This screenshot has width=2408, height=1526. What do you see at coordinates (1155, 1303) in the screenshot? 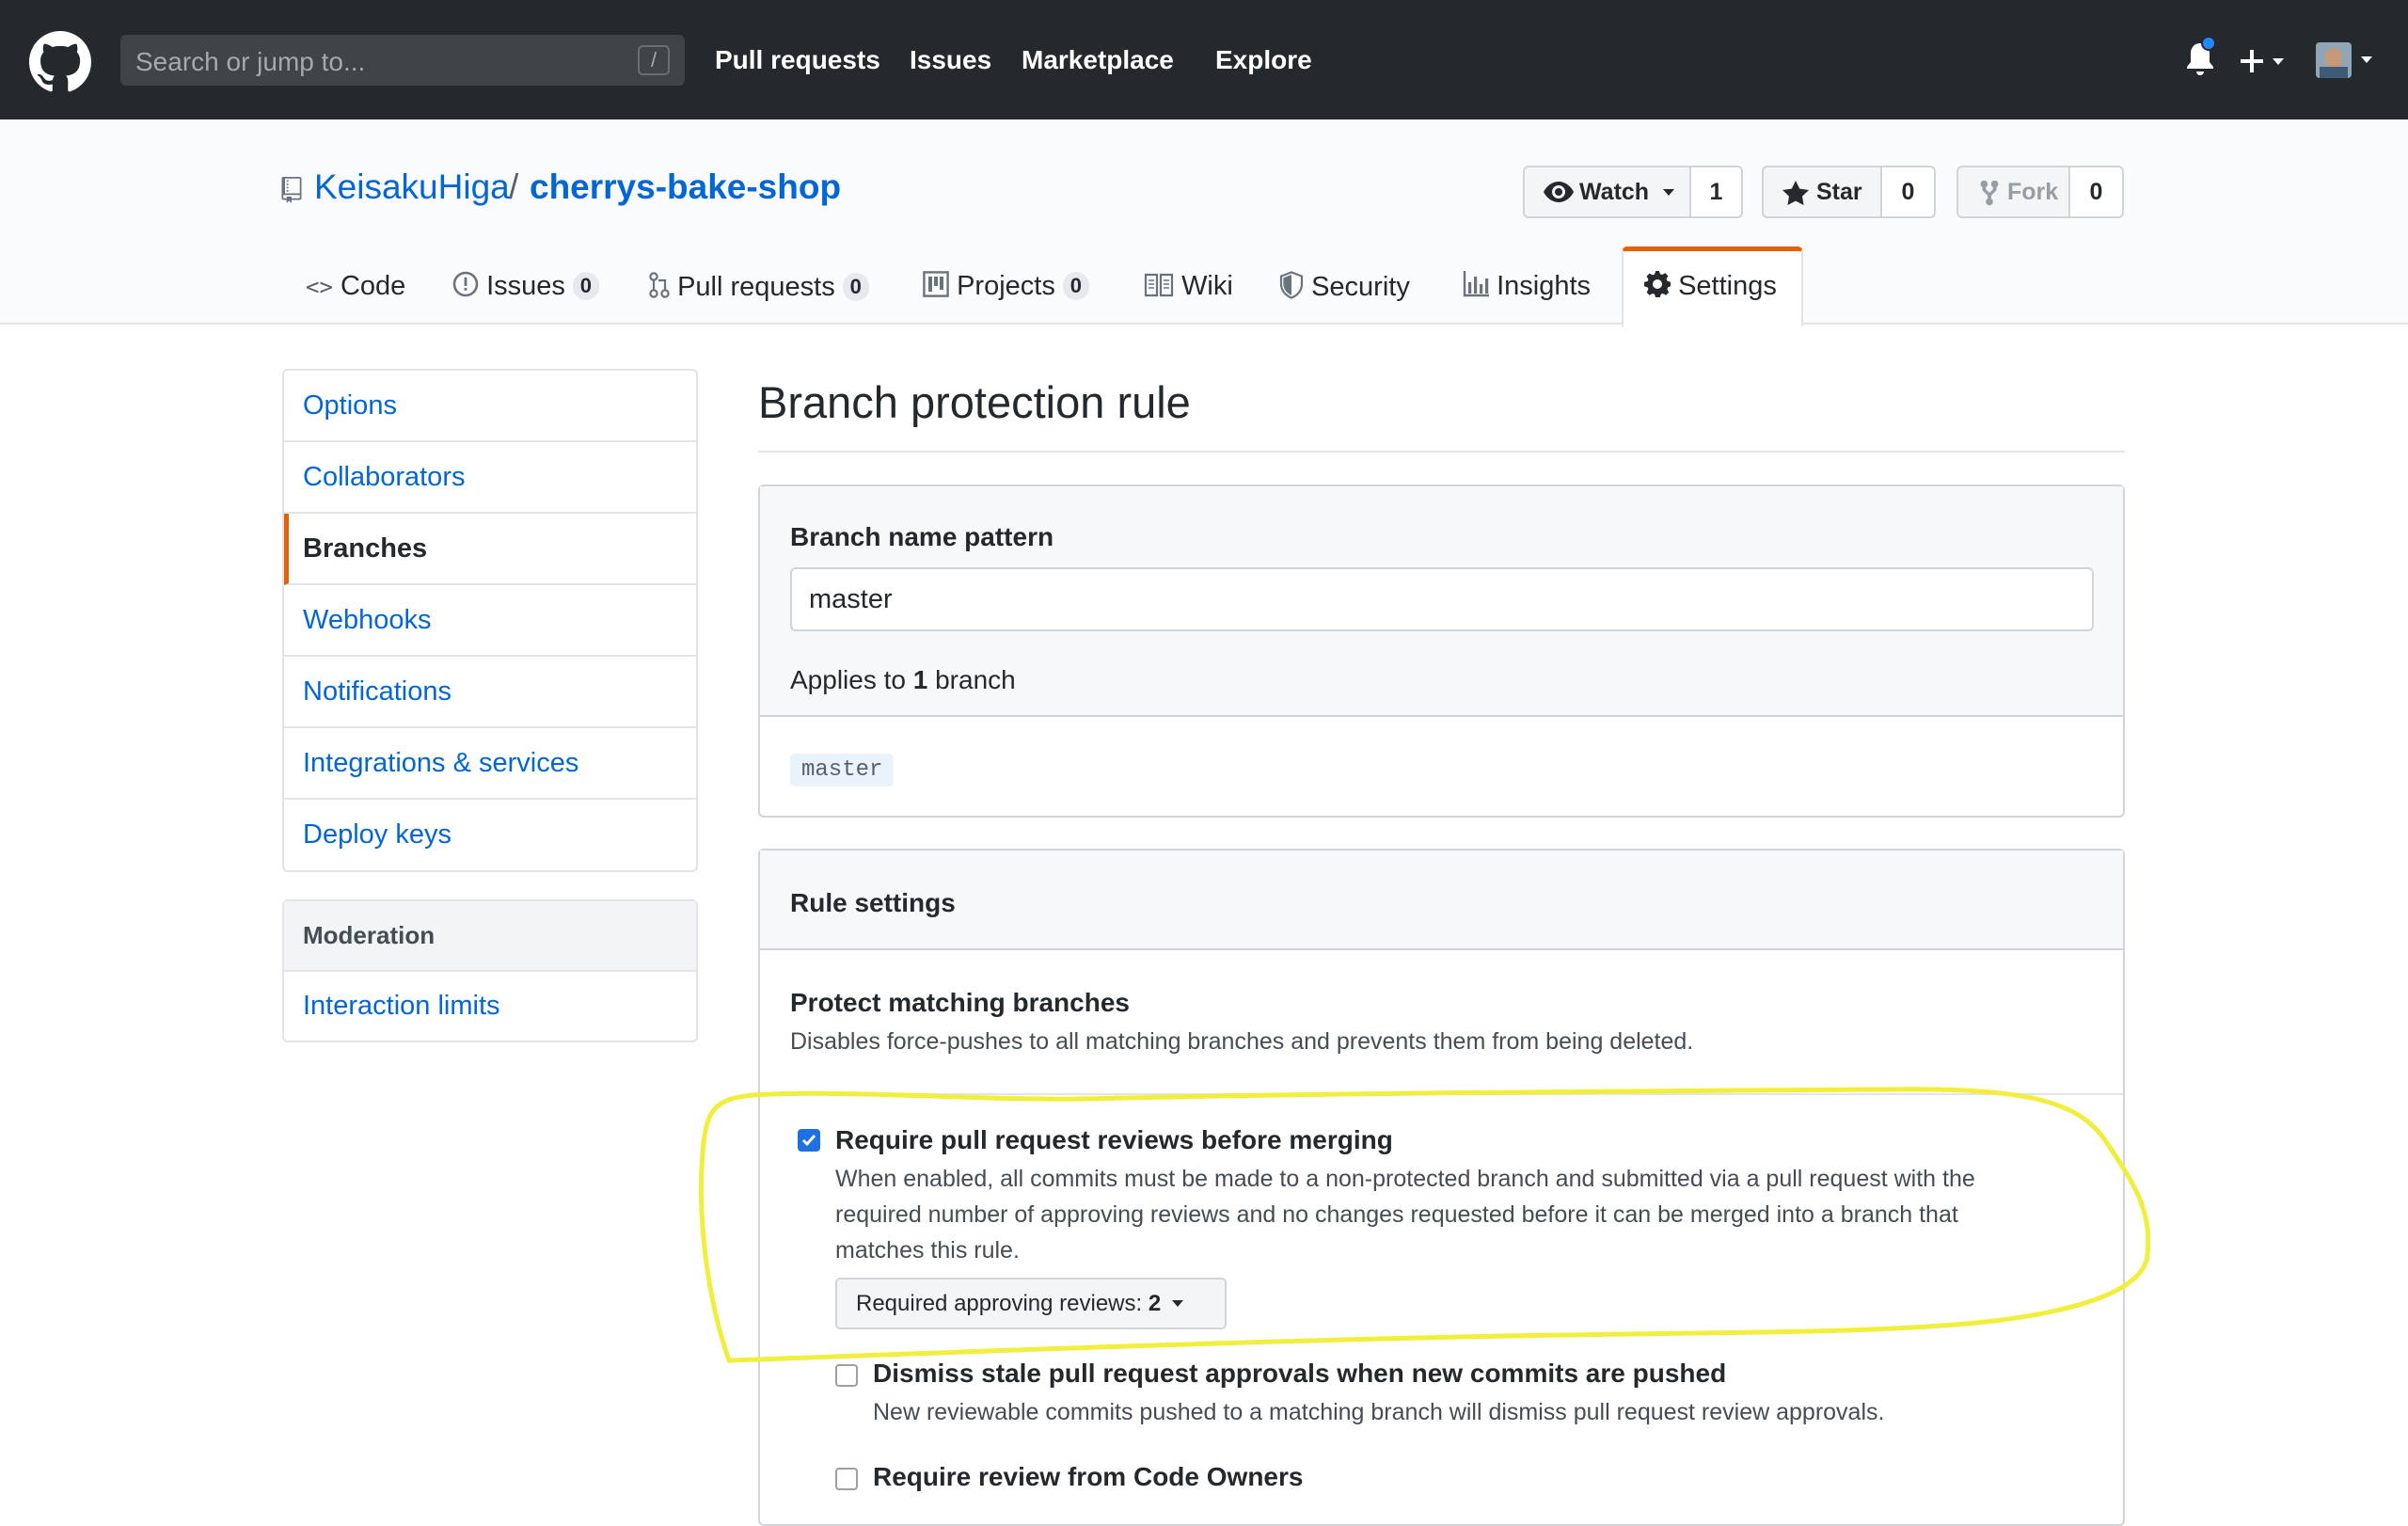
I see `required-reviews-value: 2` at bounding box center [1155, 1303].